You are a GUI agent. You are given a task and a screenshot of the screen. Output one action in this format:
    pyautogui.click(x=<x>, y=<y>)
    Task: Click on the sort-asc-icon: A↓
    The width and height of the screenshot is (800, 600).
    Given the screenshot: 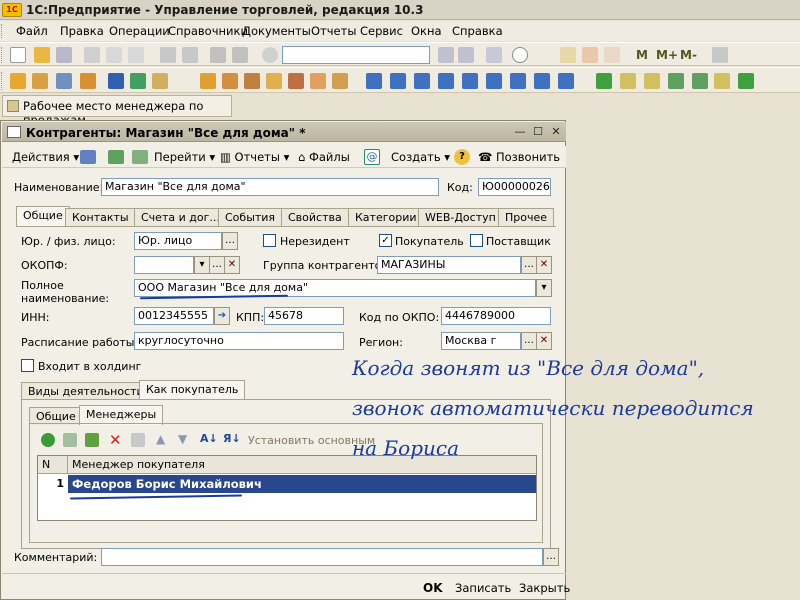 What is the action you would take?
    pyautogui.click(x=209, y=438)
    